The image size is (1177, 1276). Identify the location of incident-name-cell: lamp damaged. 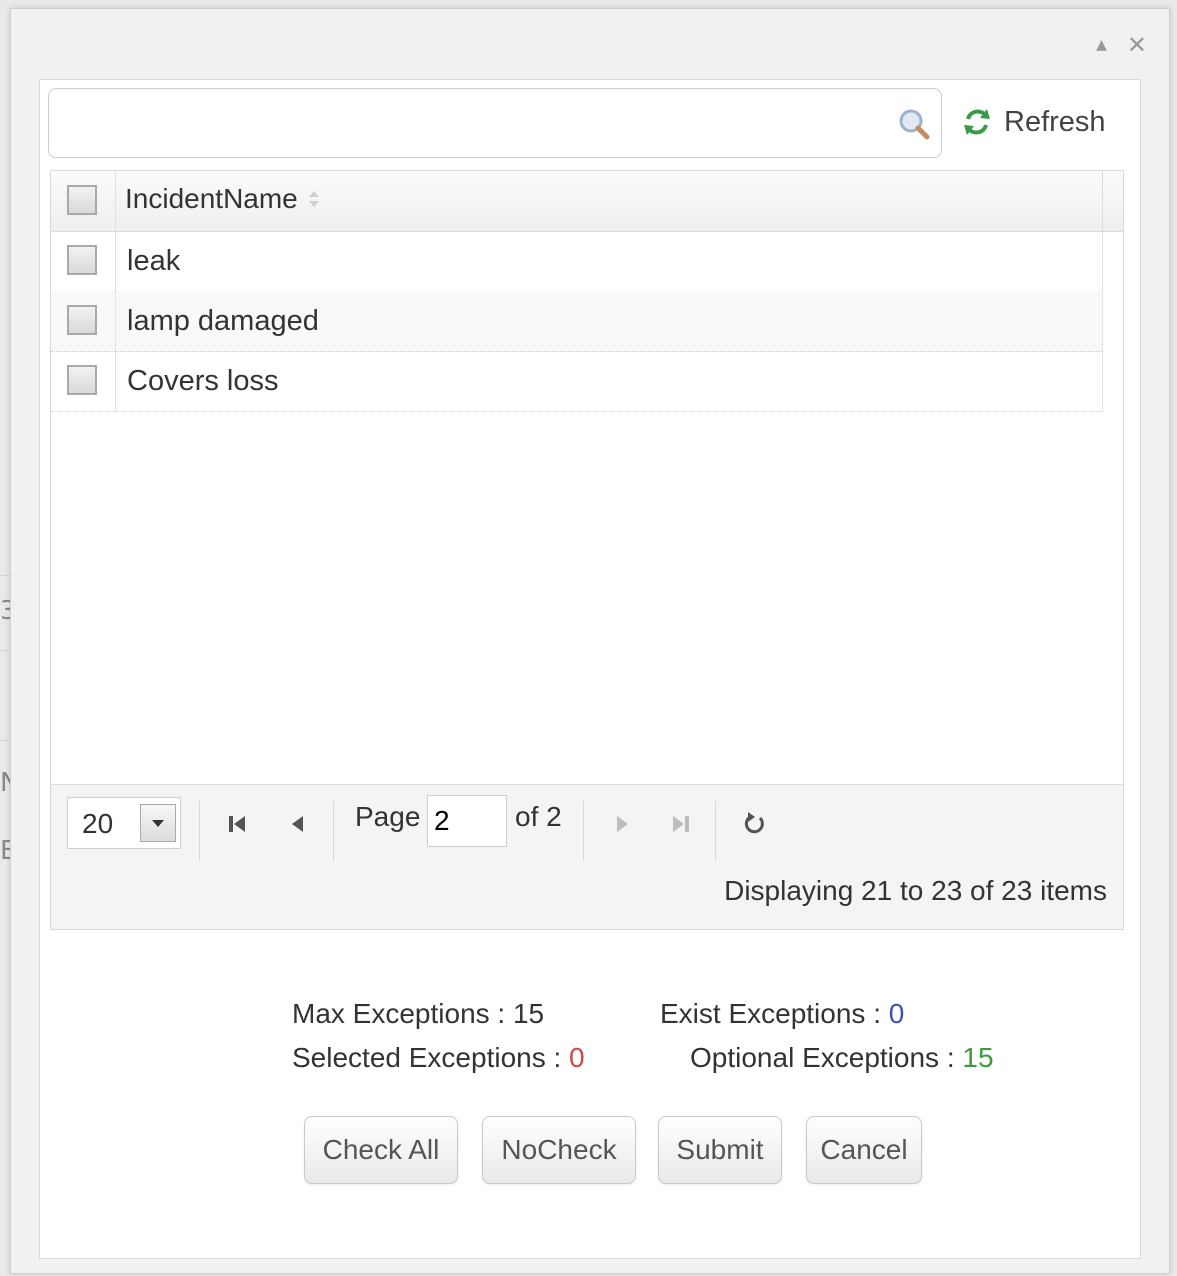
(223, 321).